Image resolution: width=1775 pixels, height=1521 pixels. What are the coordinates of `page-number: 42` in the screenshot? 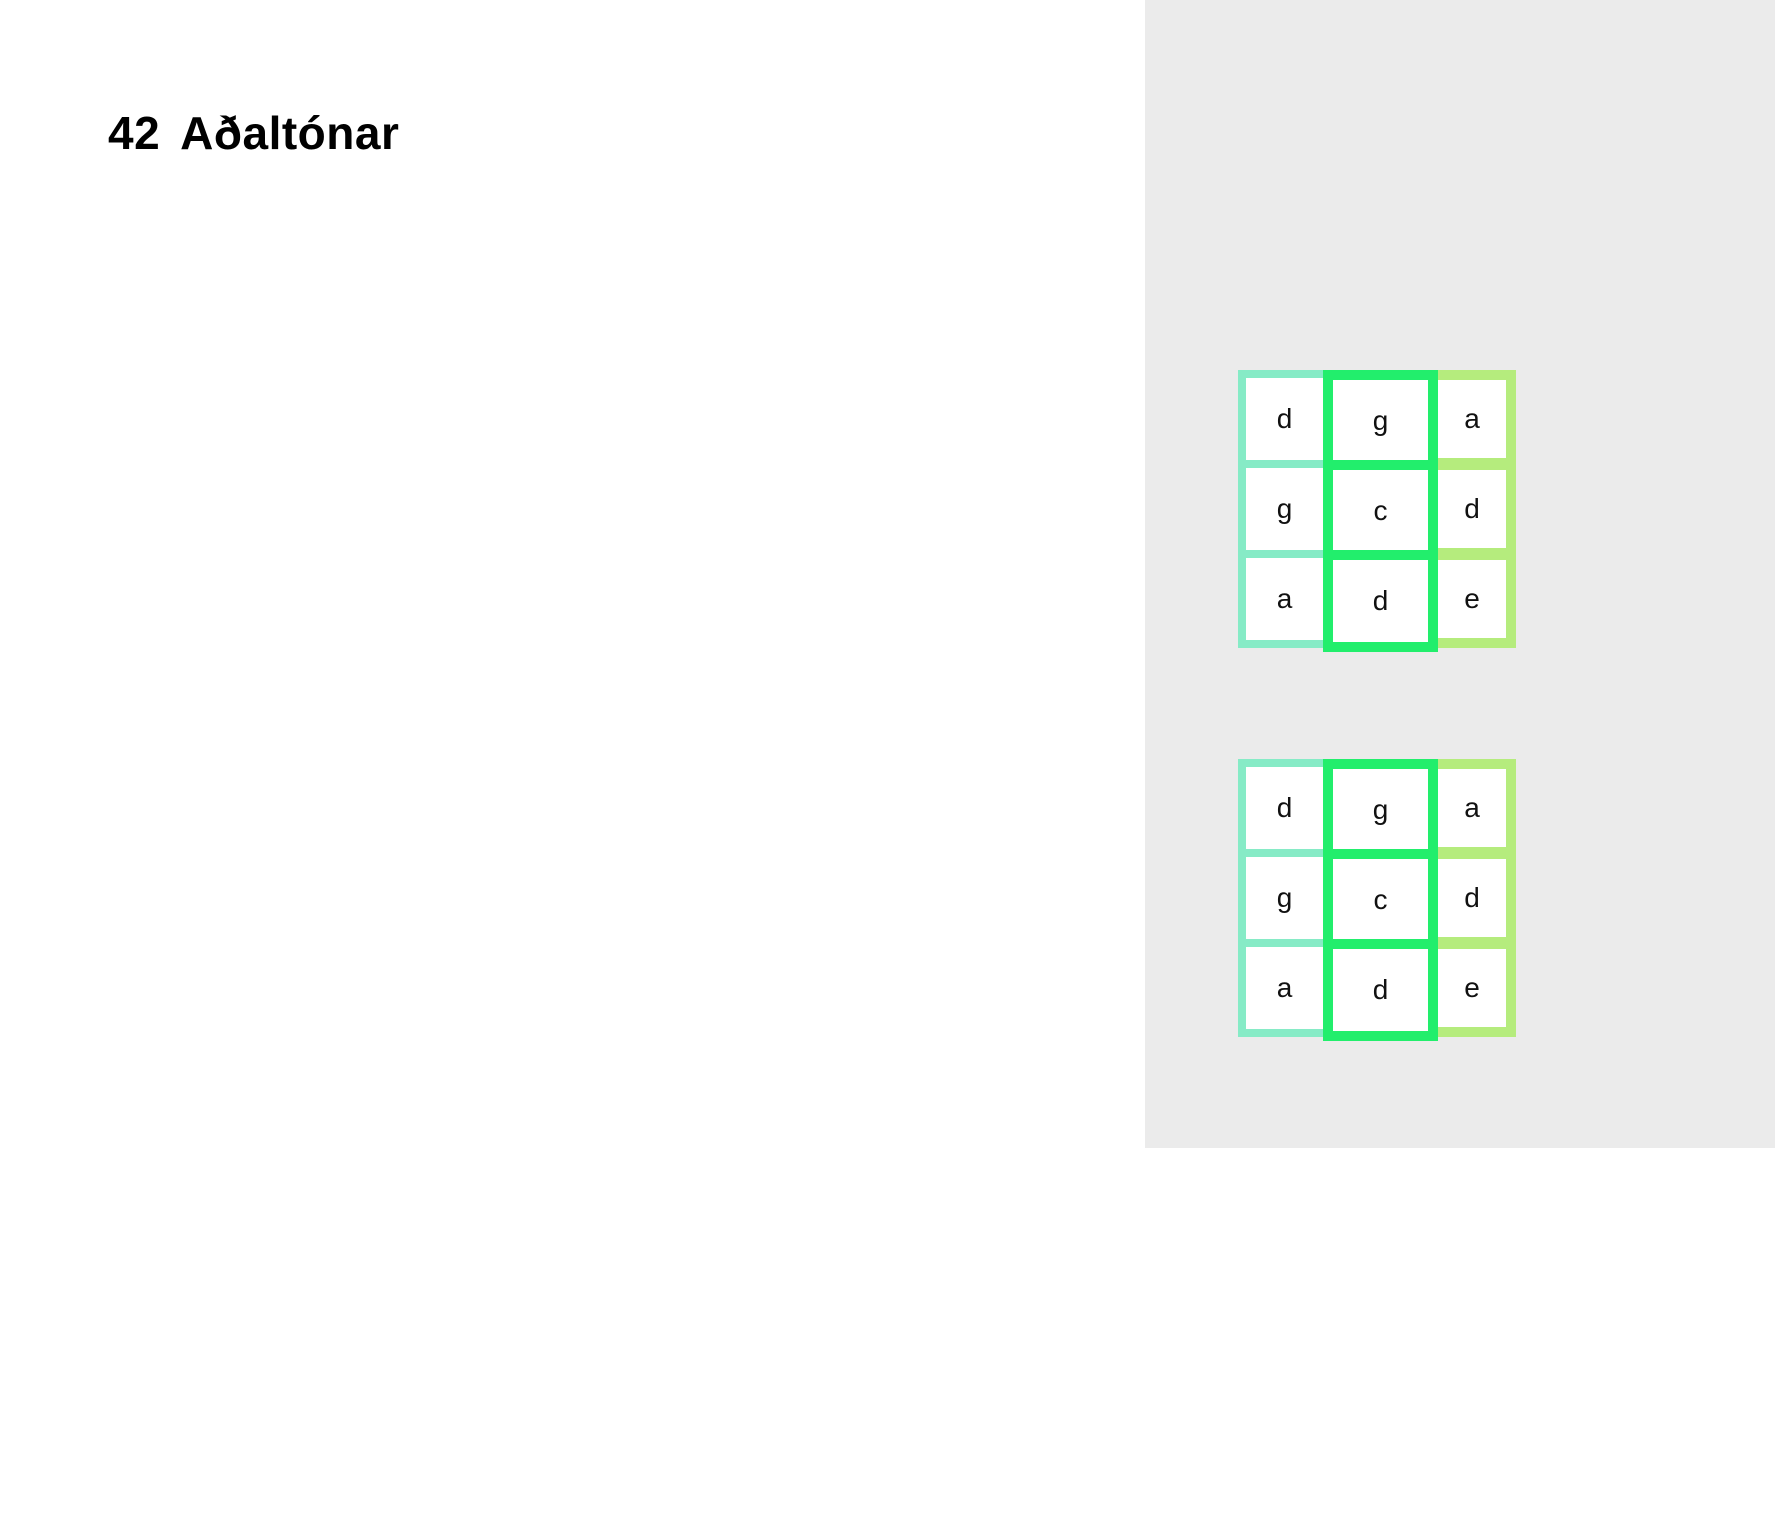 It's located at (134, 133).